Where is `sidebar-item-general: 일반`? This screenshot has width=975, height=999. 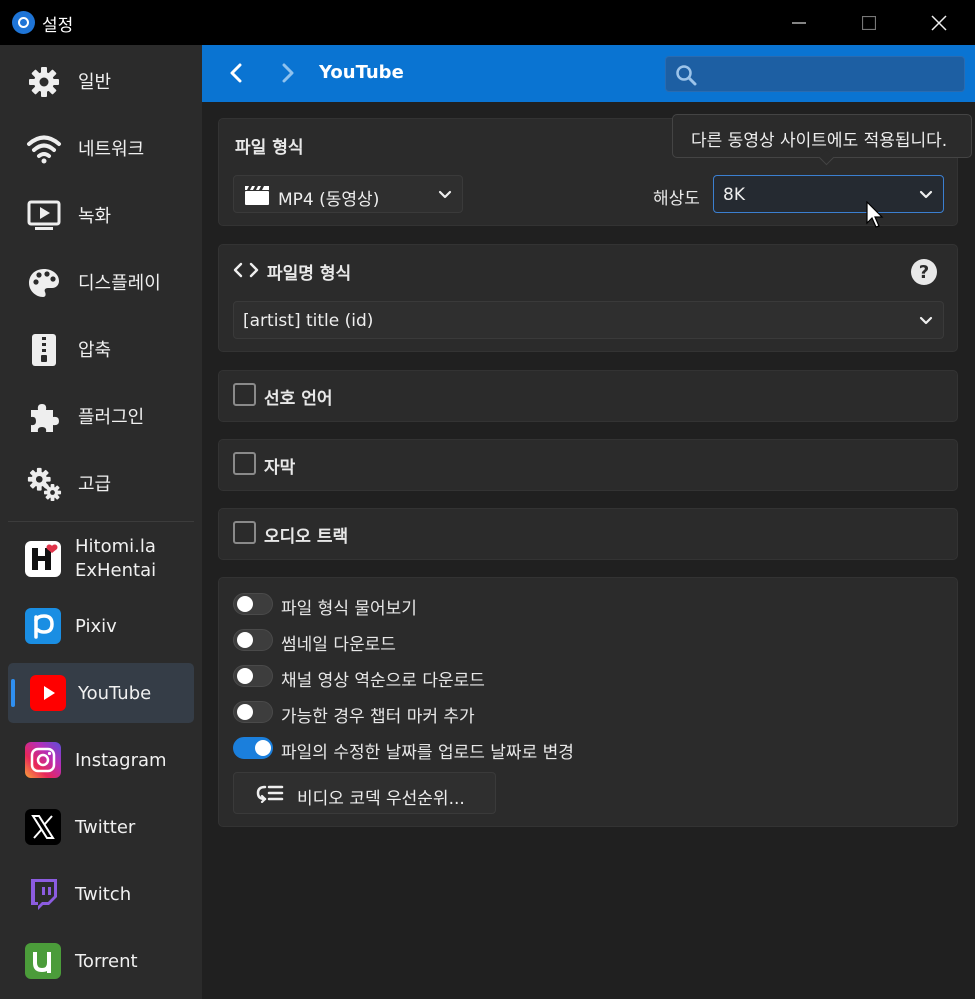 sidebar-item-general: 일반 is located at coordinates (101, 81).